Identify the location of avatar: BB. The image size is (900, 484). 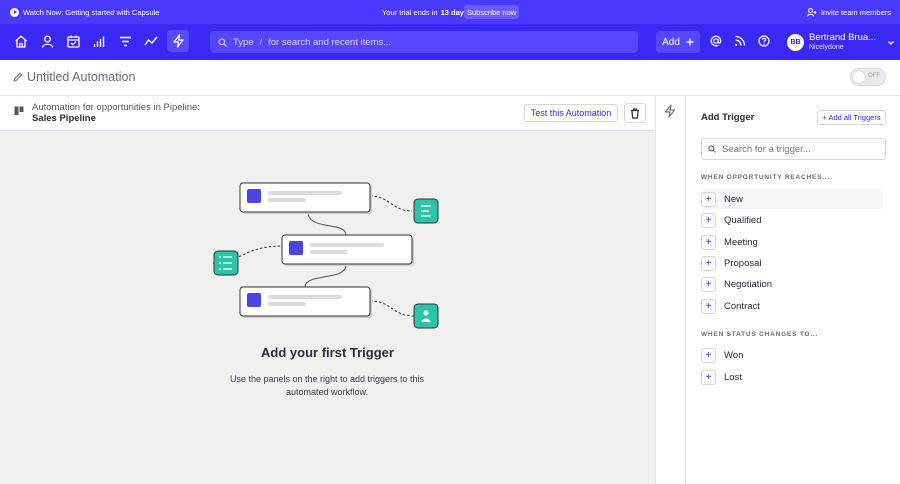
(795, 42).